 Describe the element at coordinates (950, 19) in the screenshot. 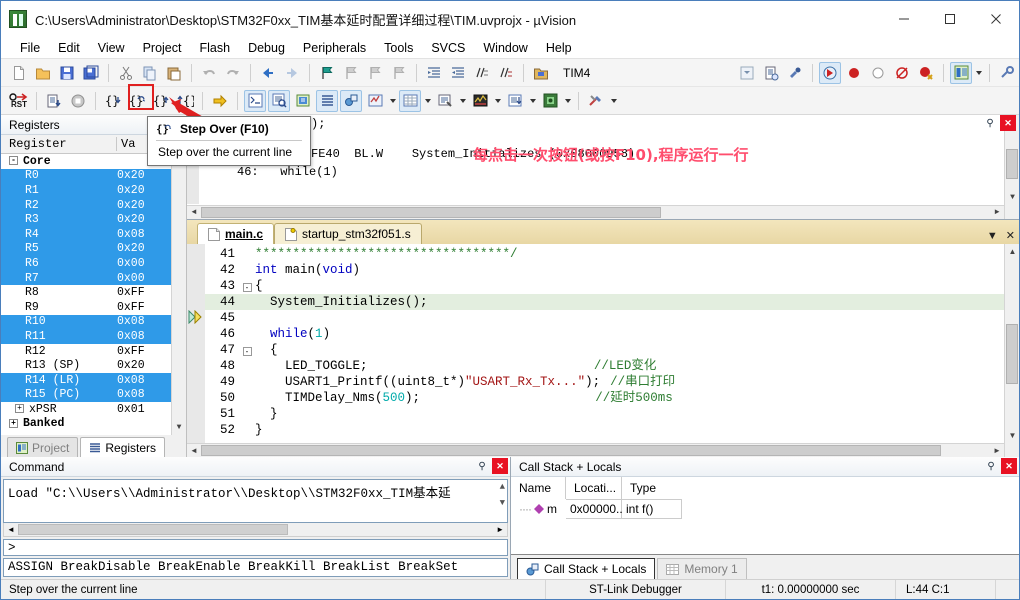

I see `maximize-button` at that location.